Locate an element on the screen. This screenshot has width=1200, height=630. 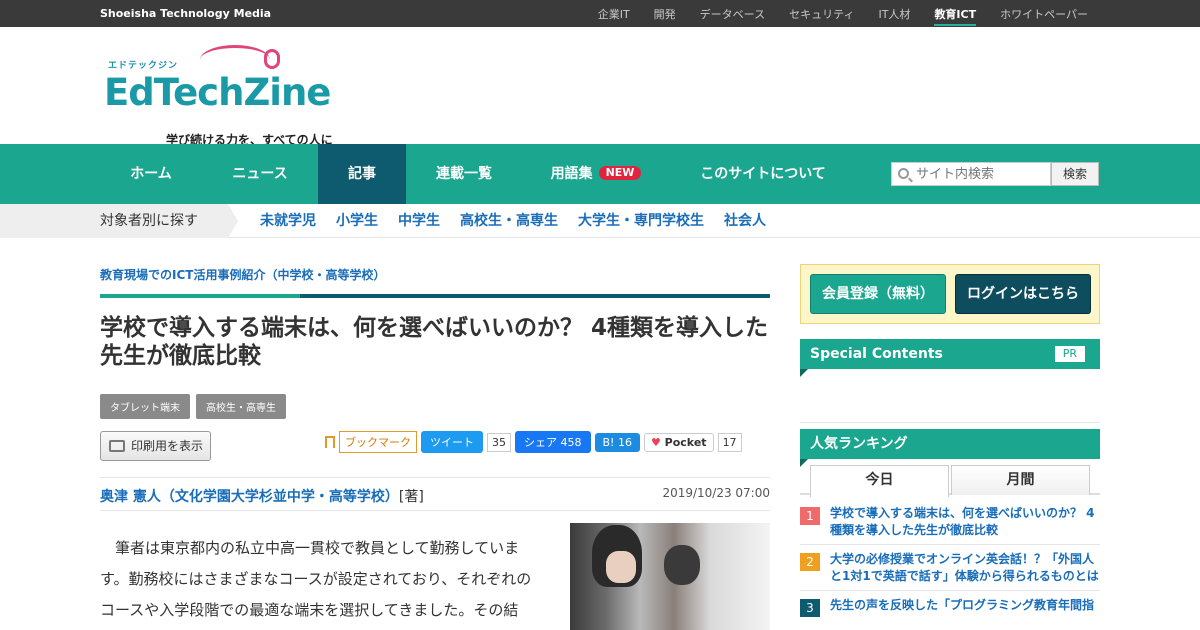
ranking-item: 3 先生の声を反映した「プログラミング教育年間指 is located at coordinates (950, 610).